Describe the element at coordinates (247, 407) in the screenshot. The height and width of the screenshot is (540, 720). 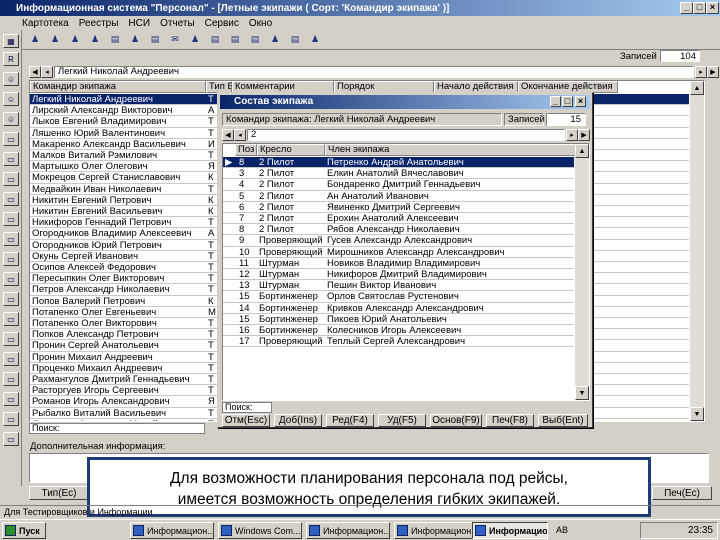
I see `dialog-search-label: Поиск:` at that location.